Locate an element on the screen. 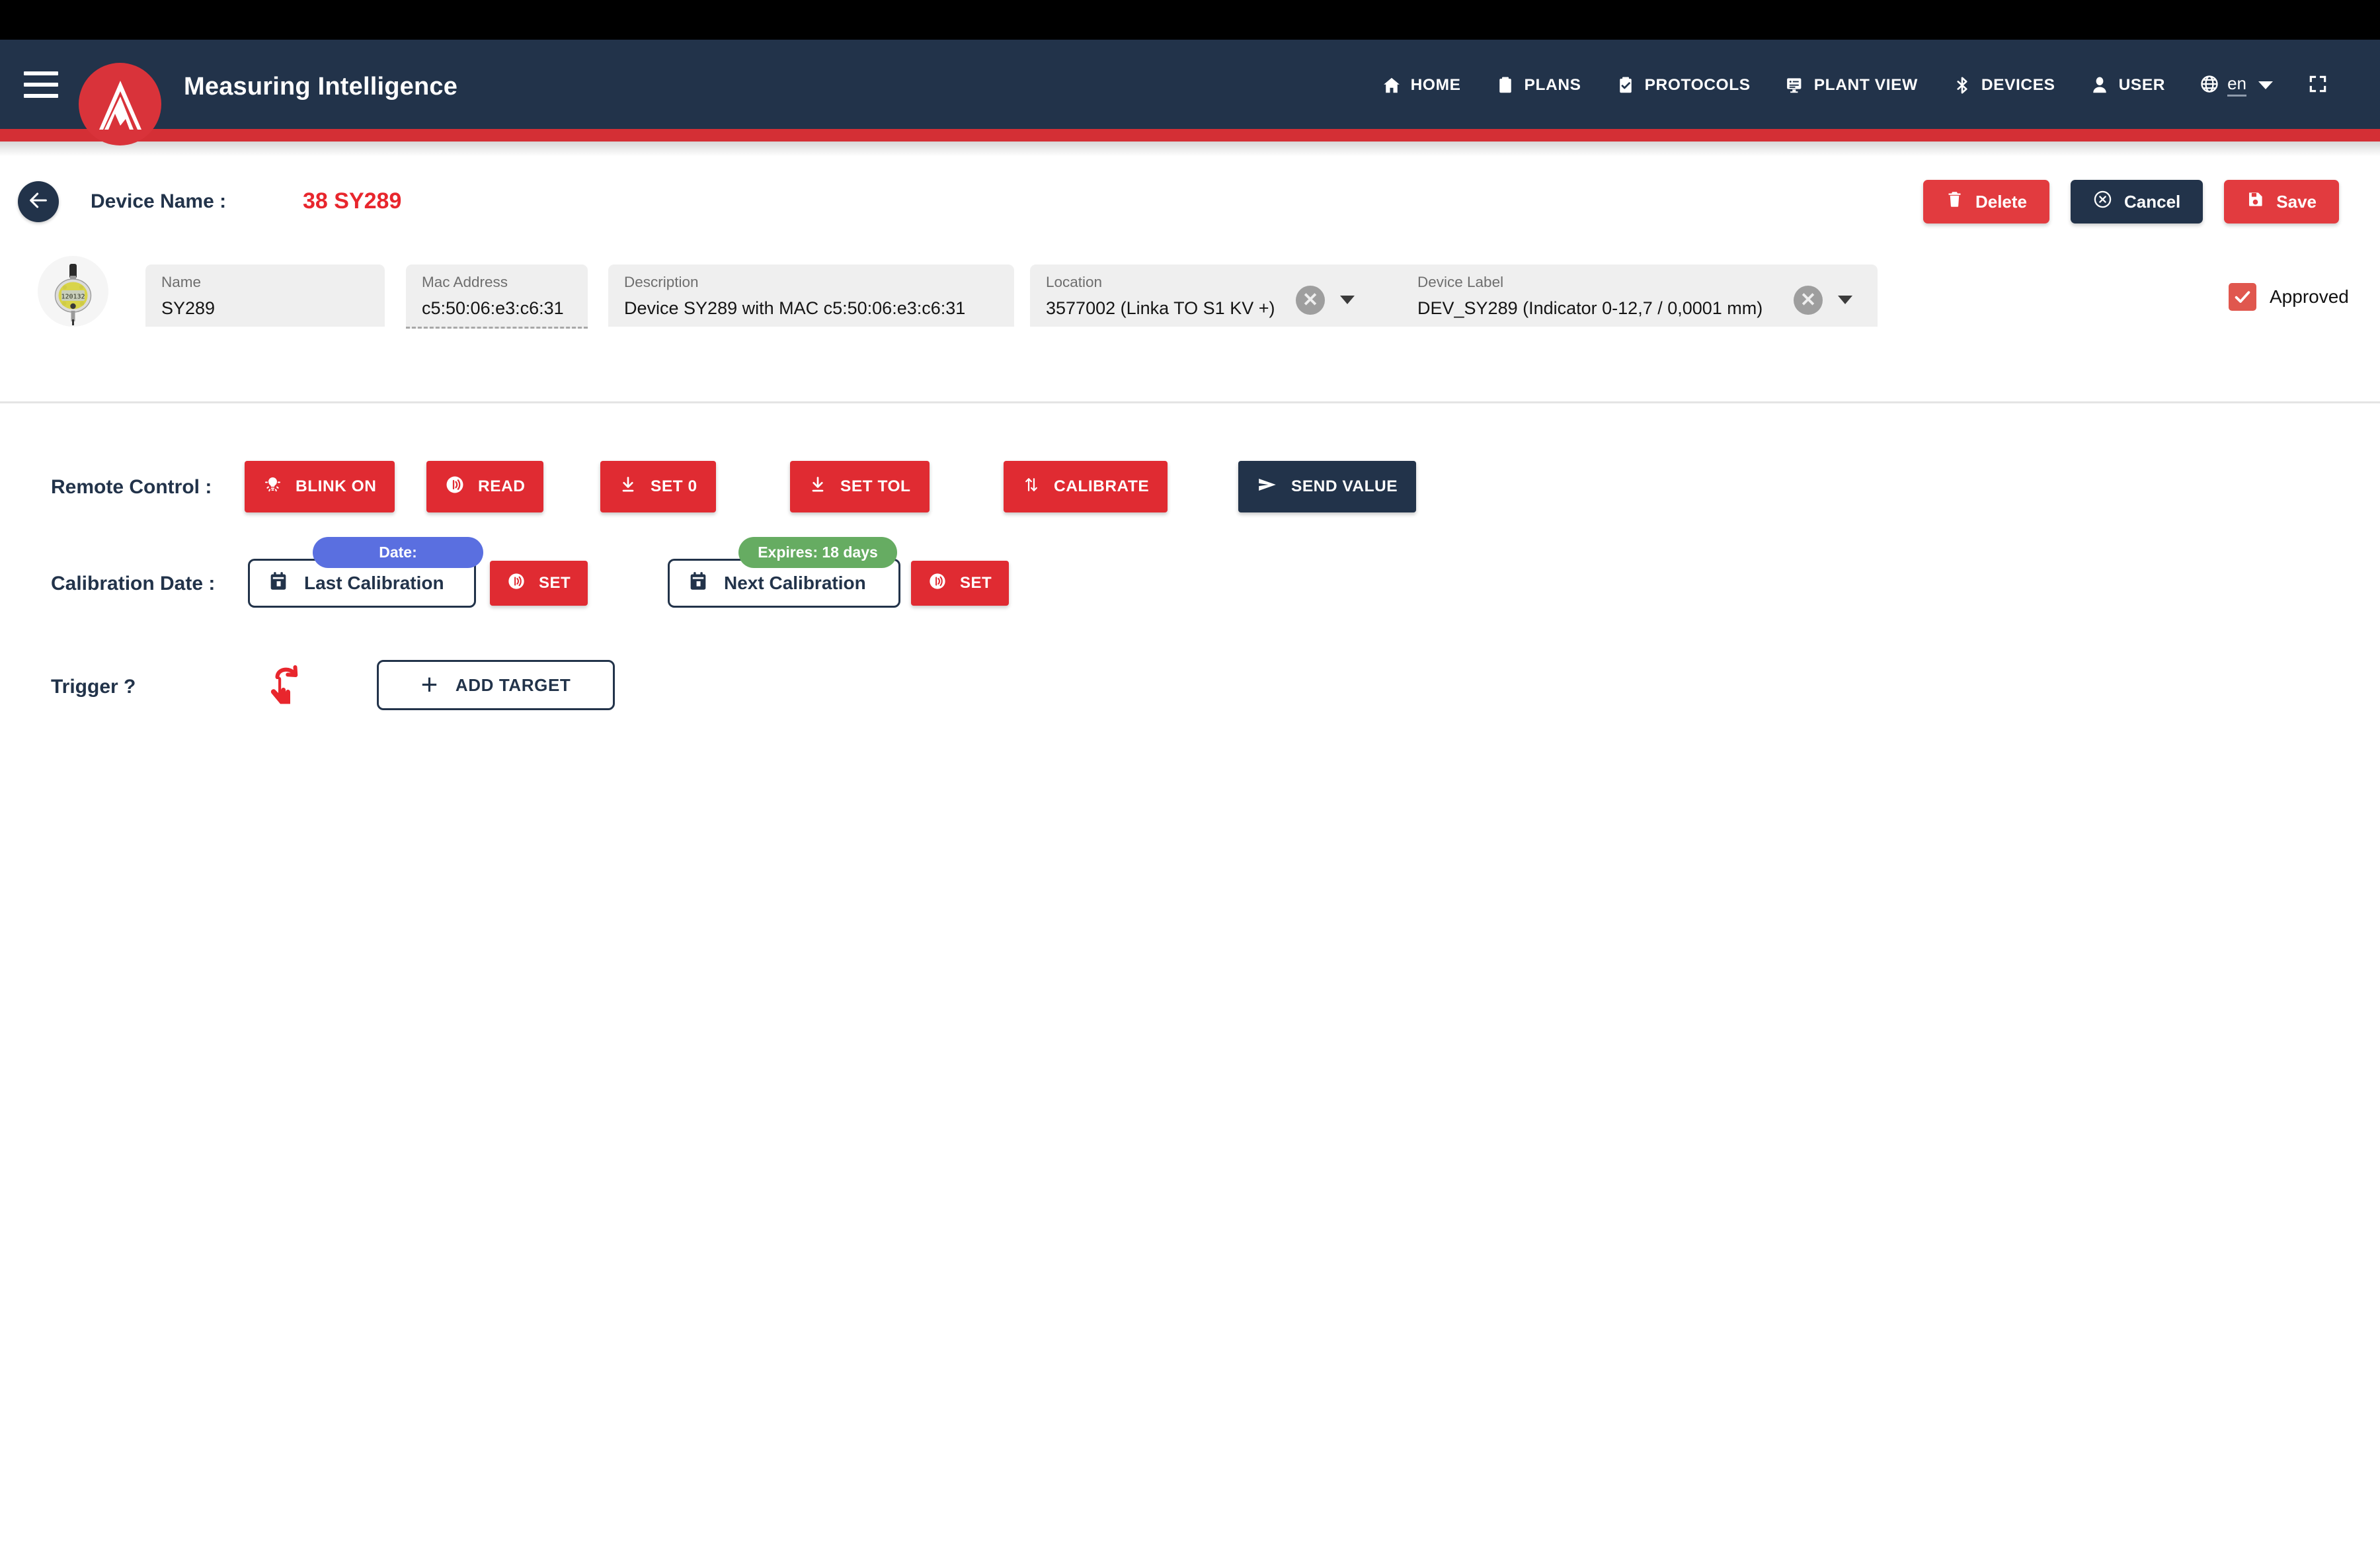 This screenshot has height=1546, width=2380. person-icon is located at coordinates (2100, 85).